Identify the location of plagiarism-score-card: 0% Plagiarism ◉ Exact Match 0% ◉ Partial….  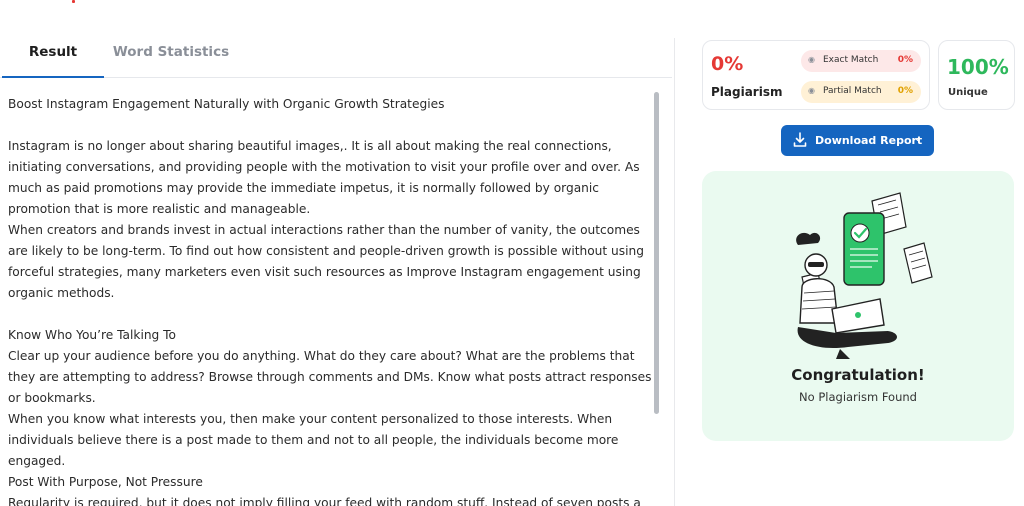
(816, 75).